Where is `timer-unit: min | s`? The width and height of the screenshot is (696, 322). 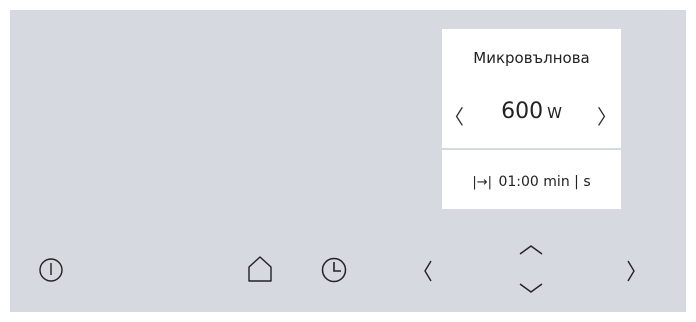 timer-unit: min | s is located at coordinates (567, 182).